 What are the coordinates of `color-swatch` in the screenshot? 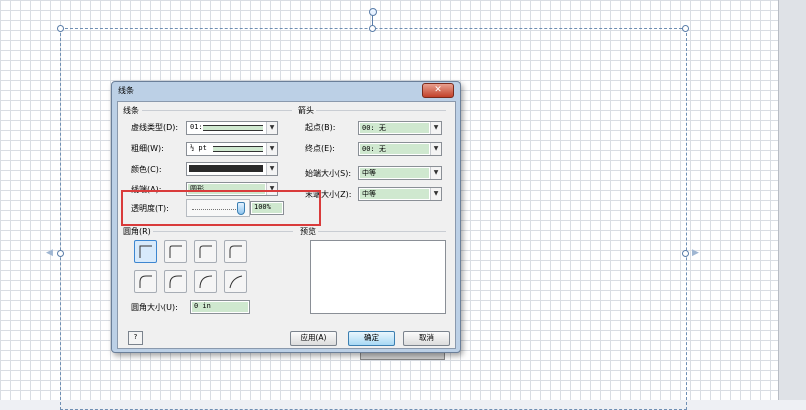 It's located at (226, 168).